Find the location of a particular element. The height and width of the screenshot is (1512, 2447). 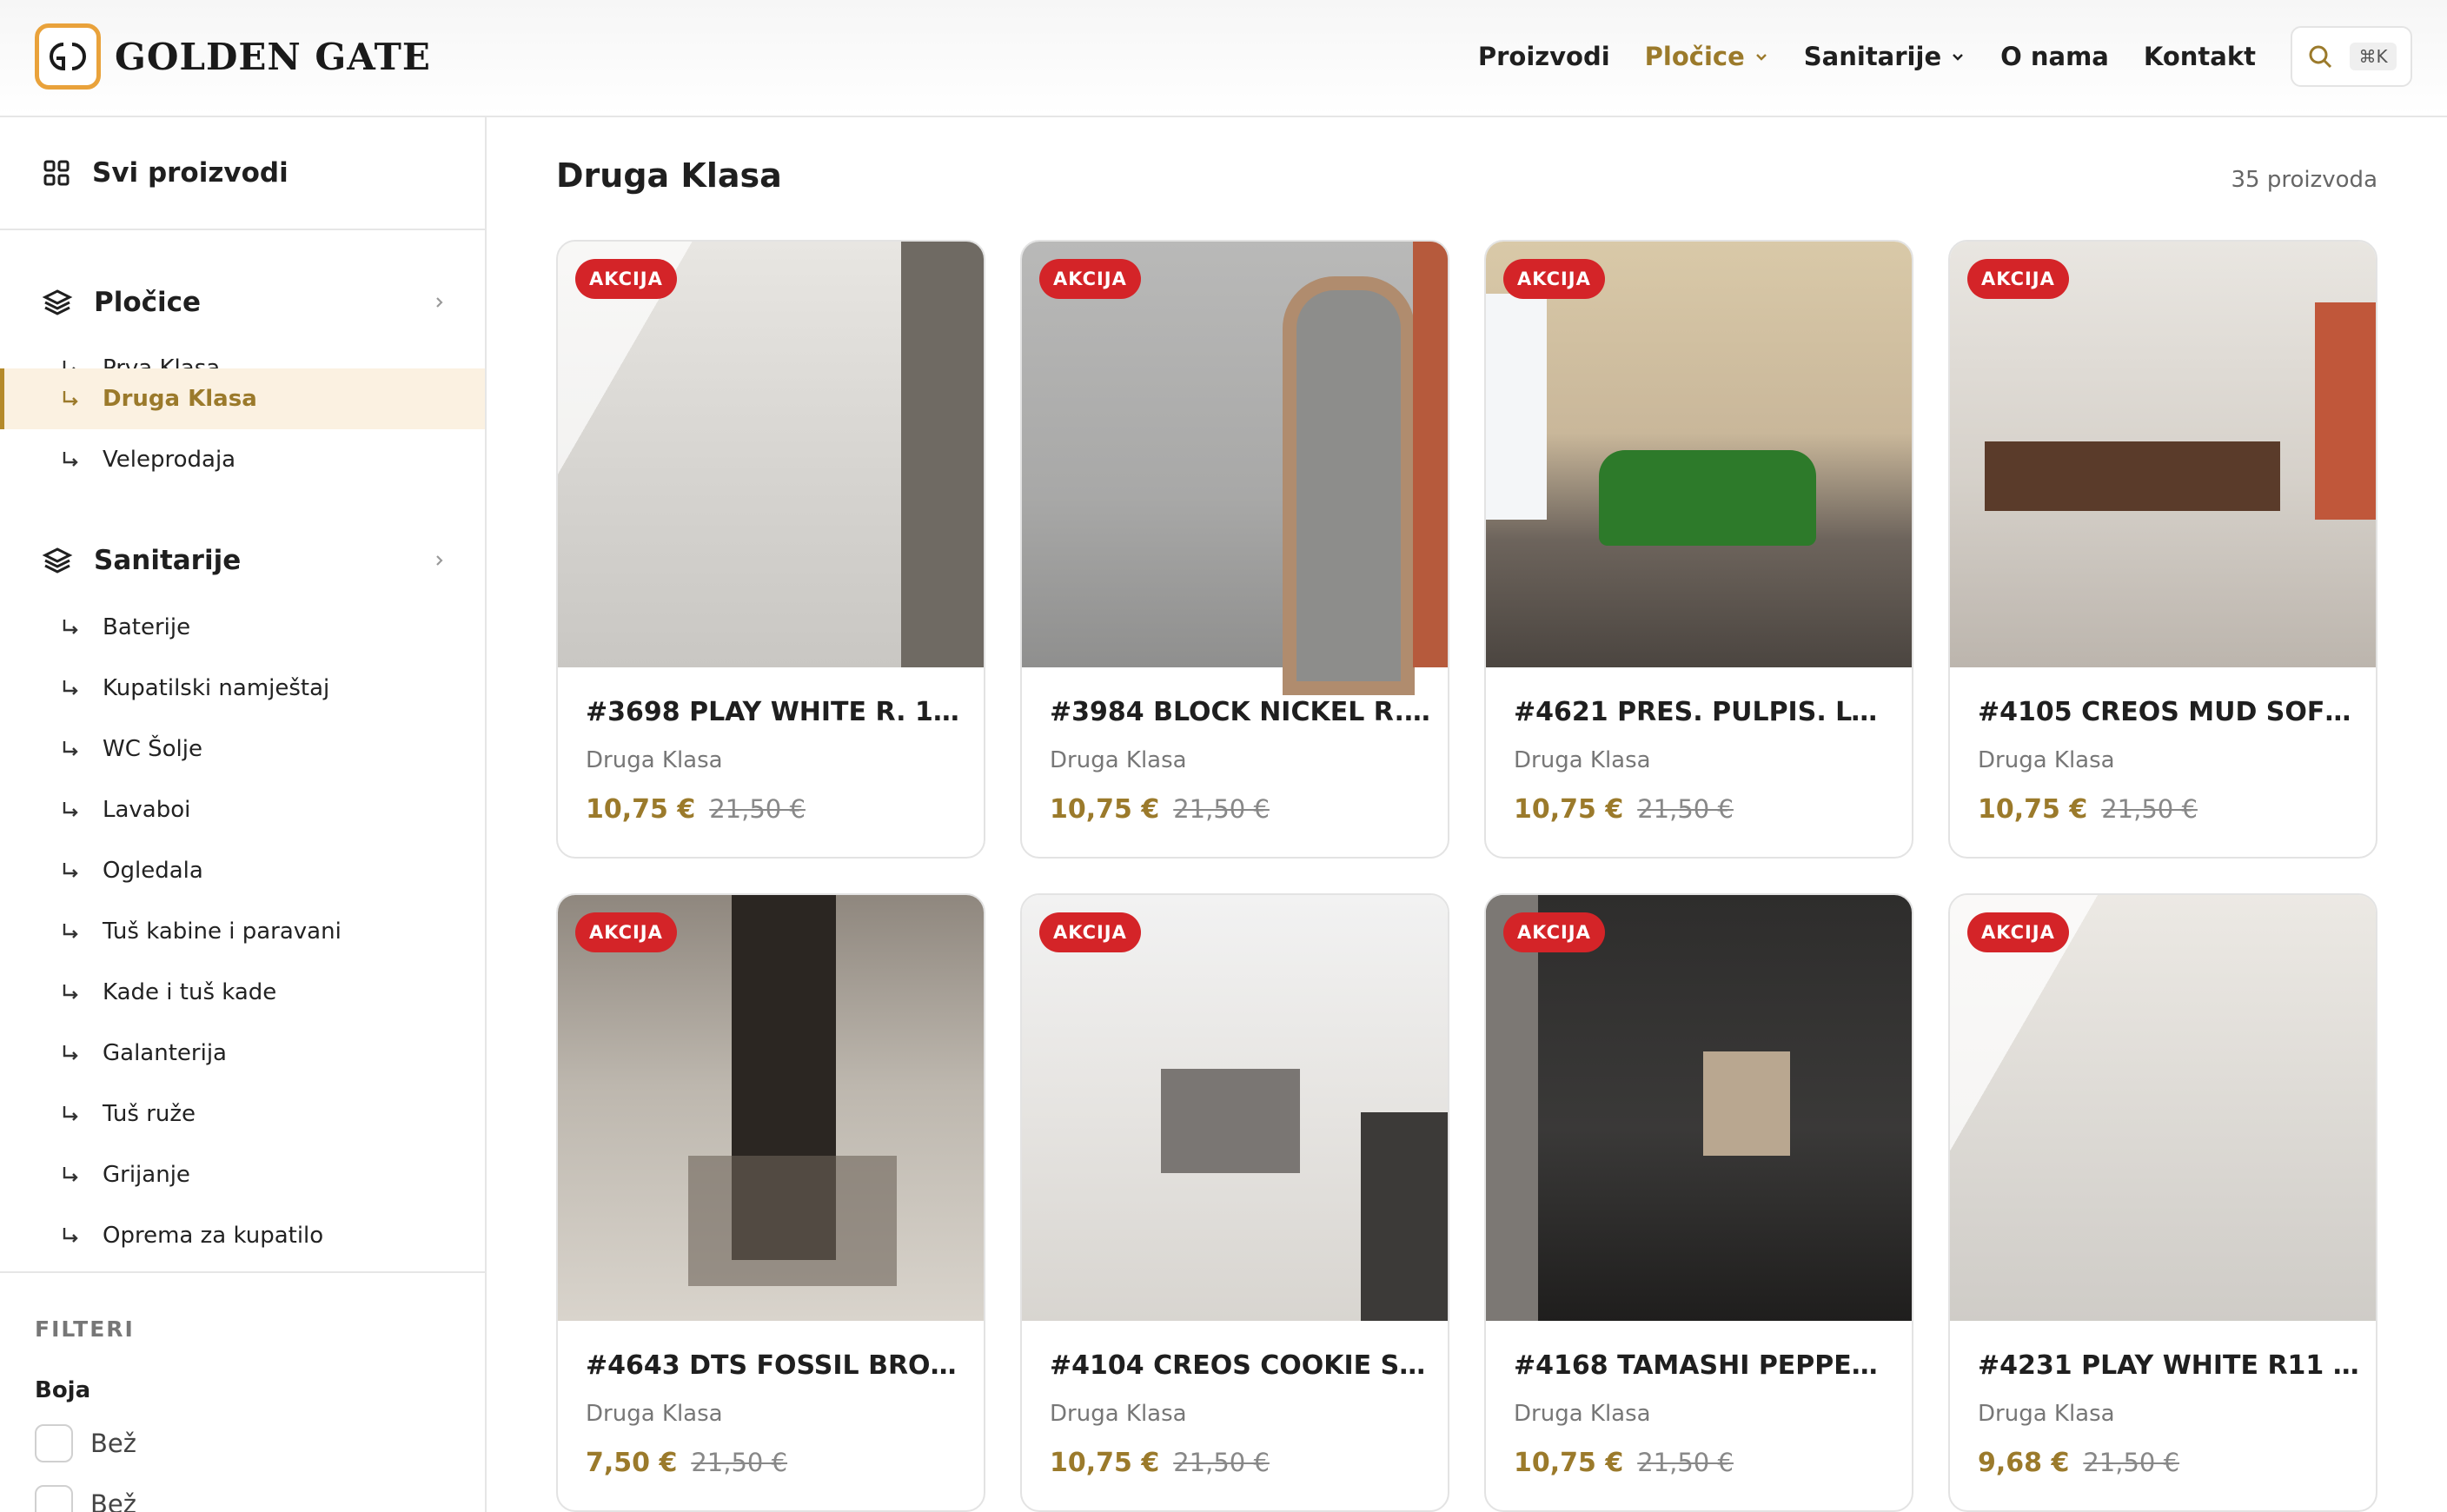

sidebar-item-label: Tuš ruže is located at coordinates (150, 1114).